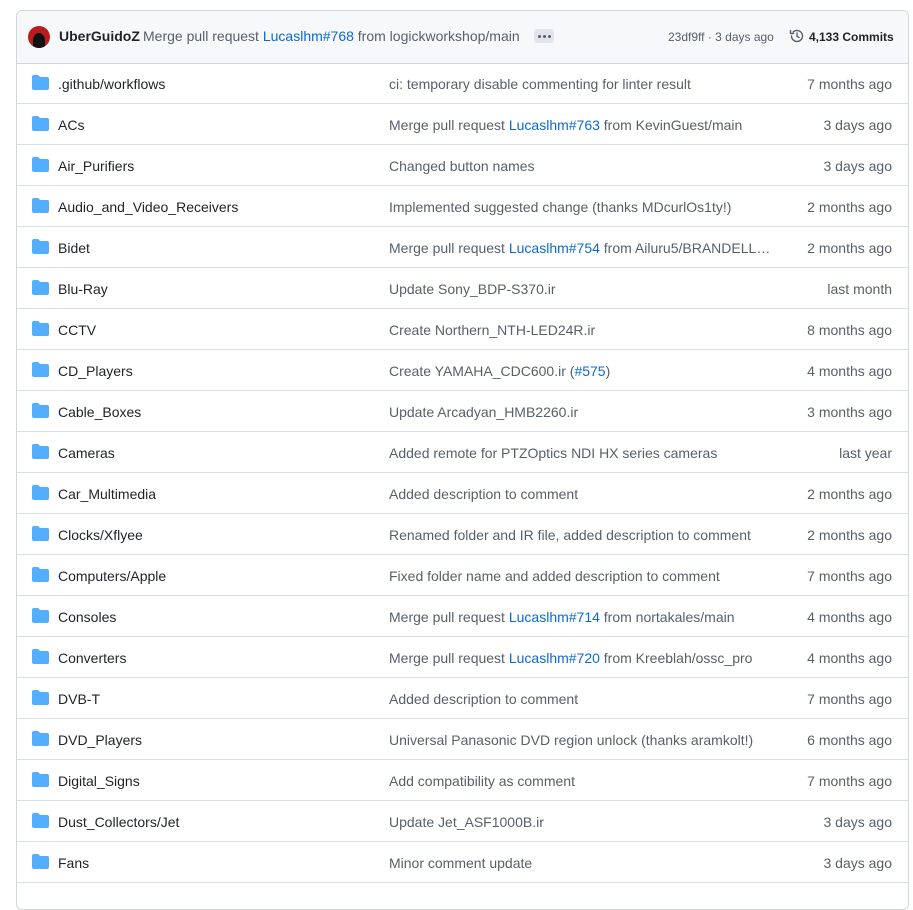 This screenshot has height=910, width=913. What do you see at coordinates (148, 207) in the screenshot?
I see `folder-name-link: Audio_and_Video_Receivers` at bounding box center [148, 207].